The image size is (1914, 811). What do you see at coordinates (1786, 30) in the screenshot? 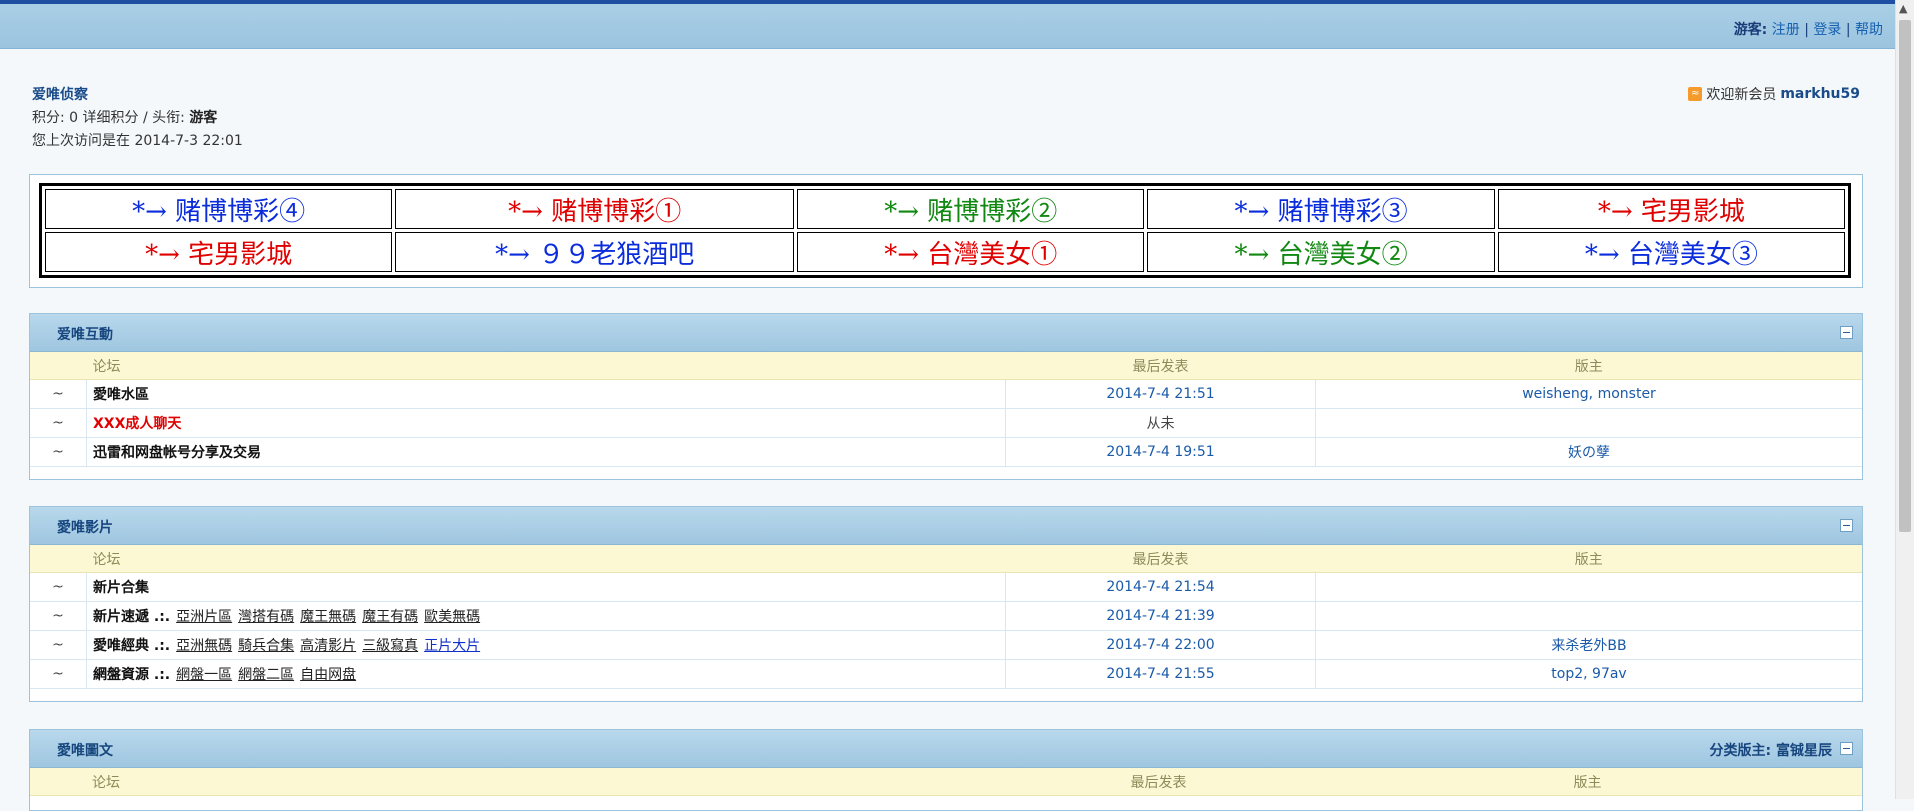
I see `register-link: 注册` at bounding box center [1786, 30].